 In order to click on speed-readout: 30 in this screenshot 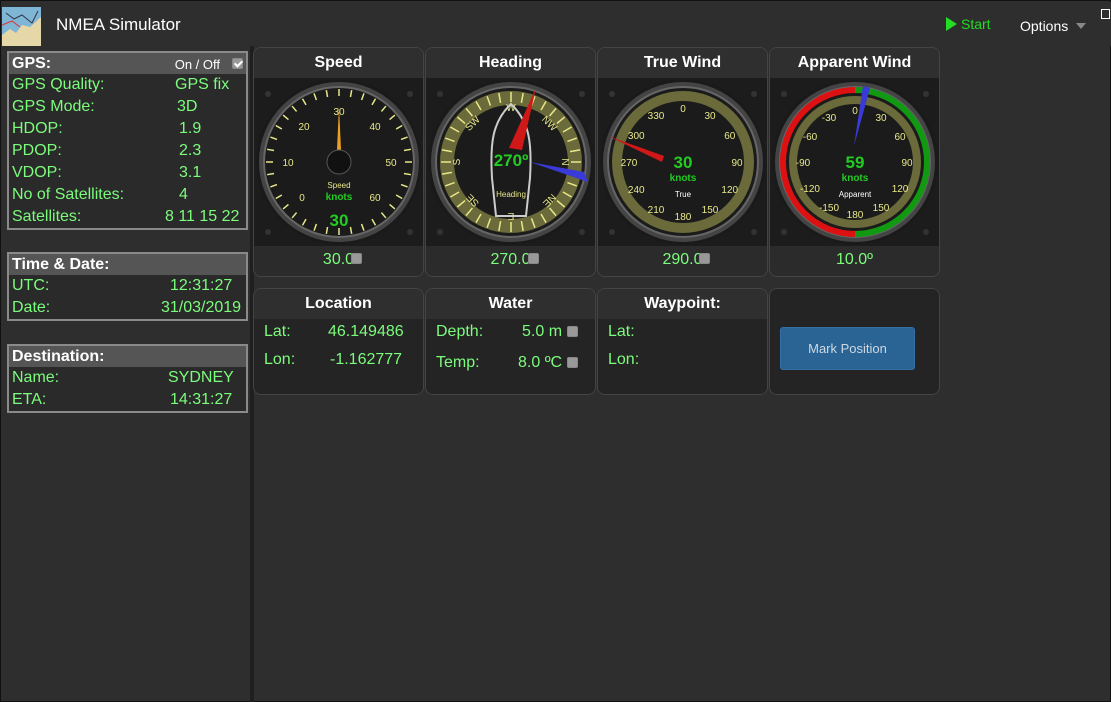, I will do `click(339, 220)`.